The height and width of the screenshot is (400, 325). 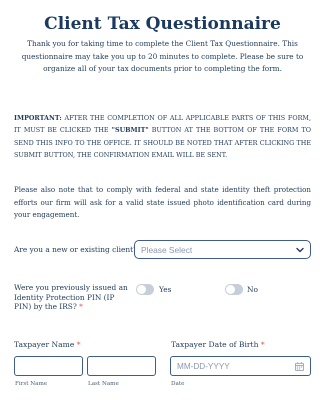 What do you see at coordinates (299, 366) in the screenshot?
I see `calendar-icon` at bounding box center [299, 366].